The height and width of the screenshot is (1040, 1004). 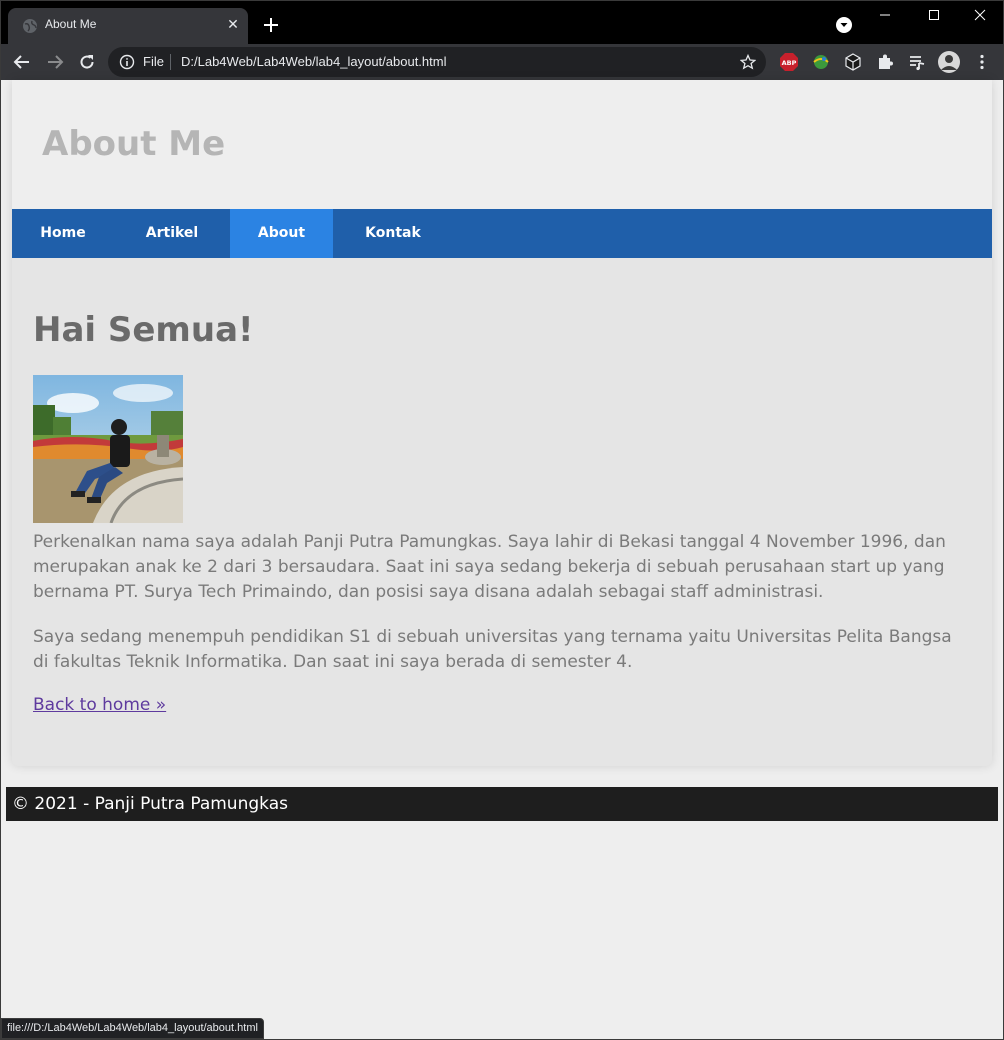 What do you see at coordinates (885, 15) in the screenshot?
I see `minimize-icon` at bounding box center [885, 15].